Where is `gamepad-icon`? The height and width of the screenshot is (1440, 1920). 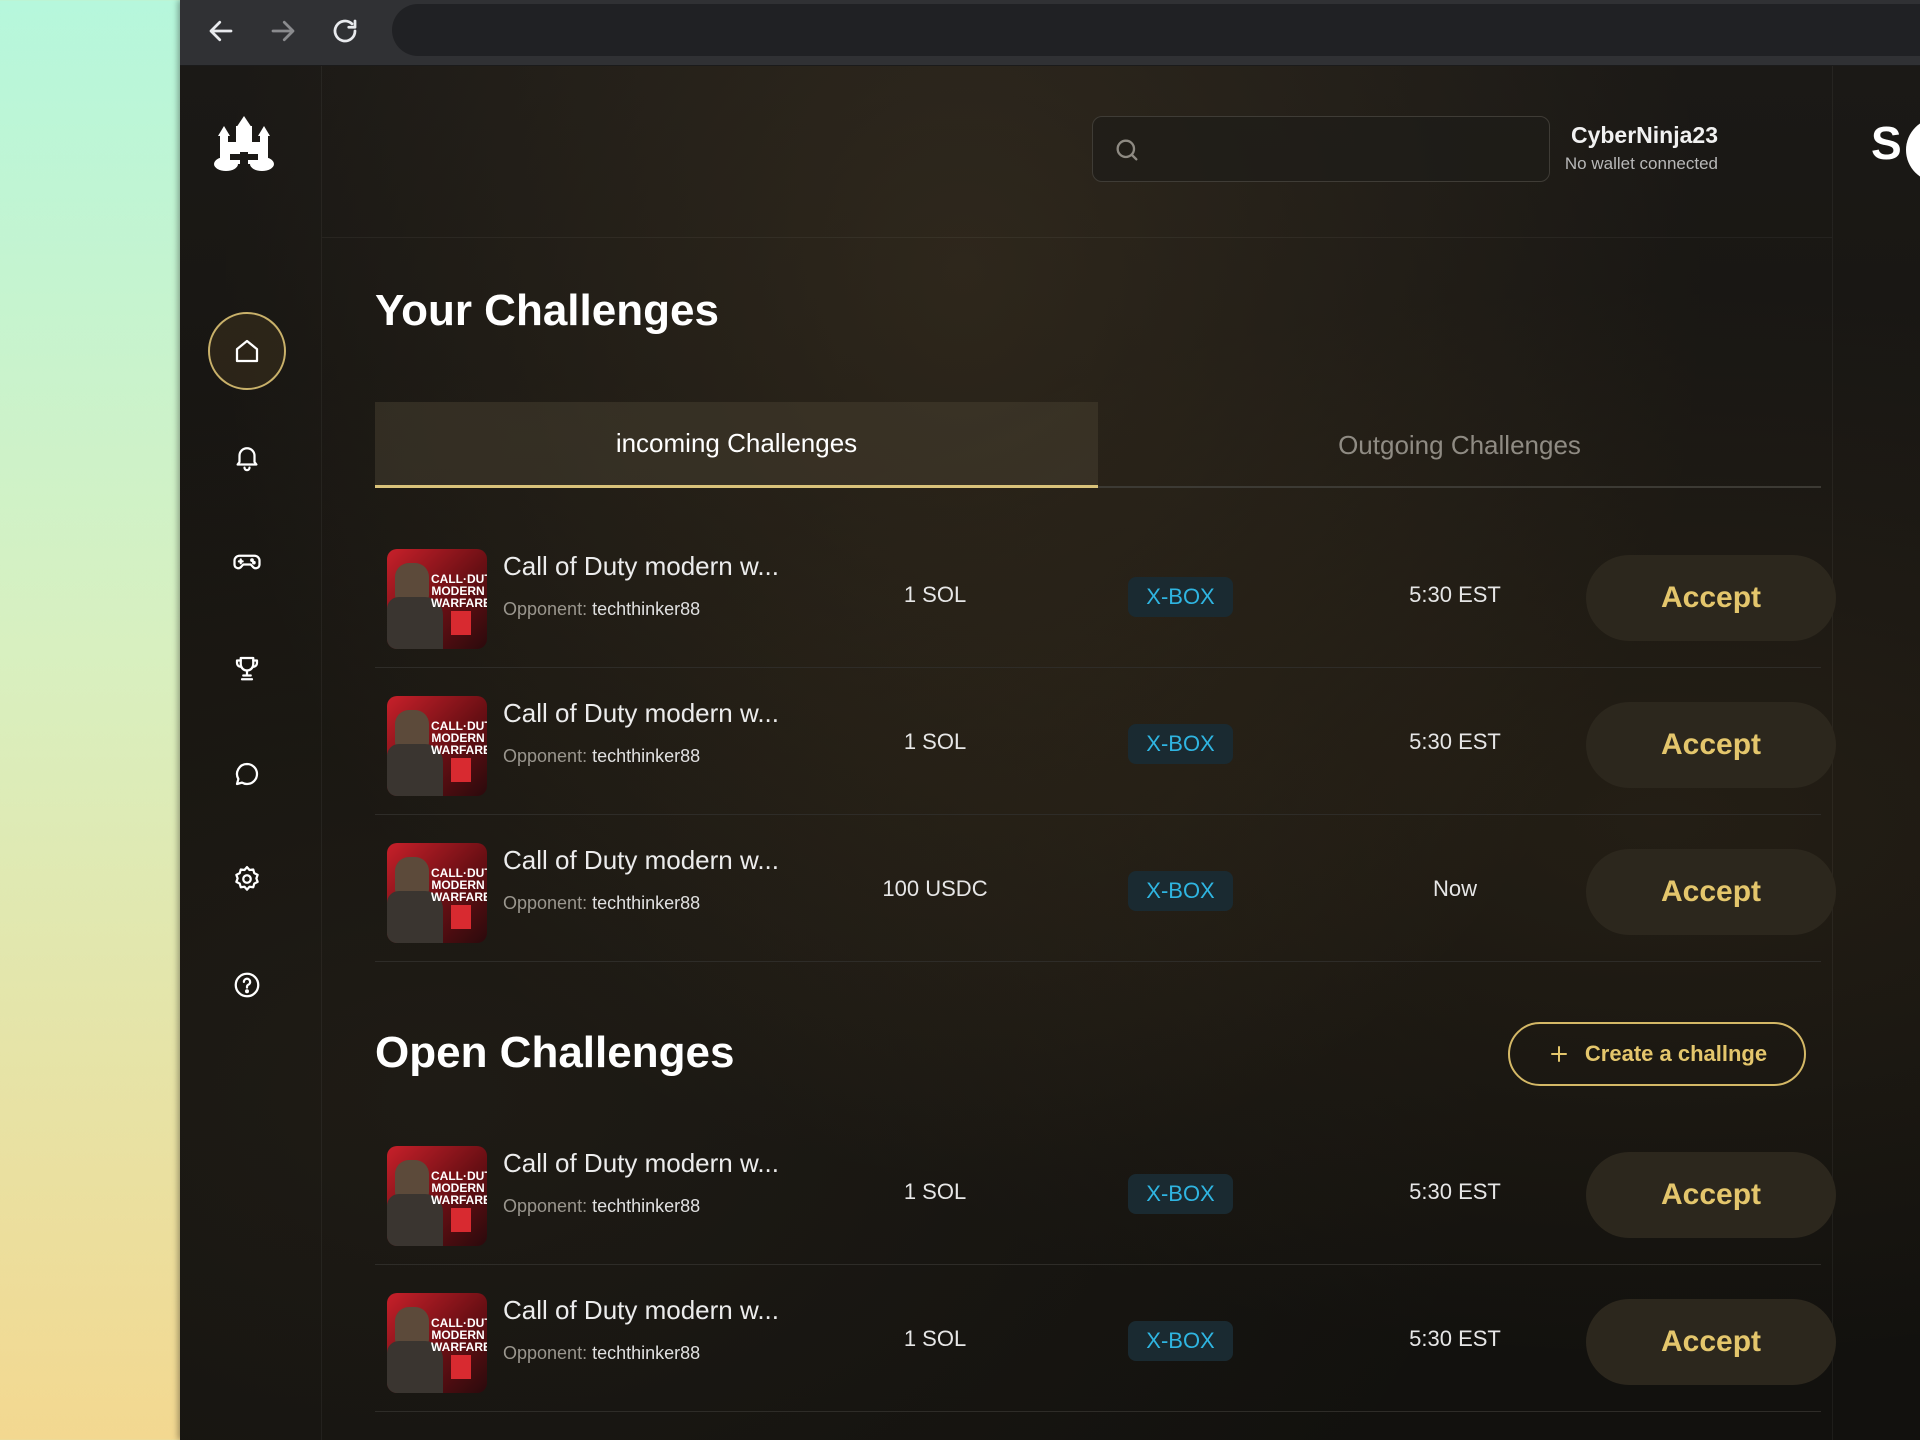
gamepad-icon is located at coordinates (247, 562).